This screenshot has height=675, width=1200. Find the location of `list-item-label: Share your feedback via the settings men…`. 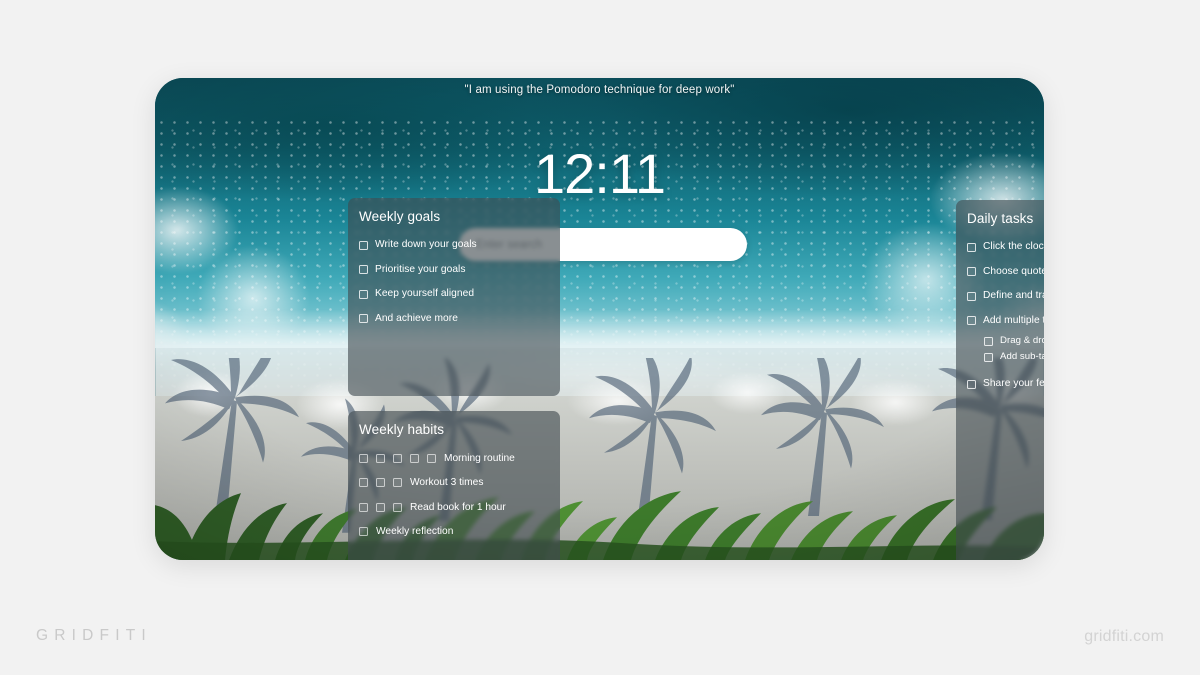

list-item-label: Share your feedback via the settings men… is located at coordinates (1013, 384).